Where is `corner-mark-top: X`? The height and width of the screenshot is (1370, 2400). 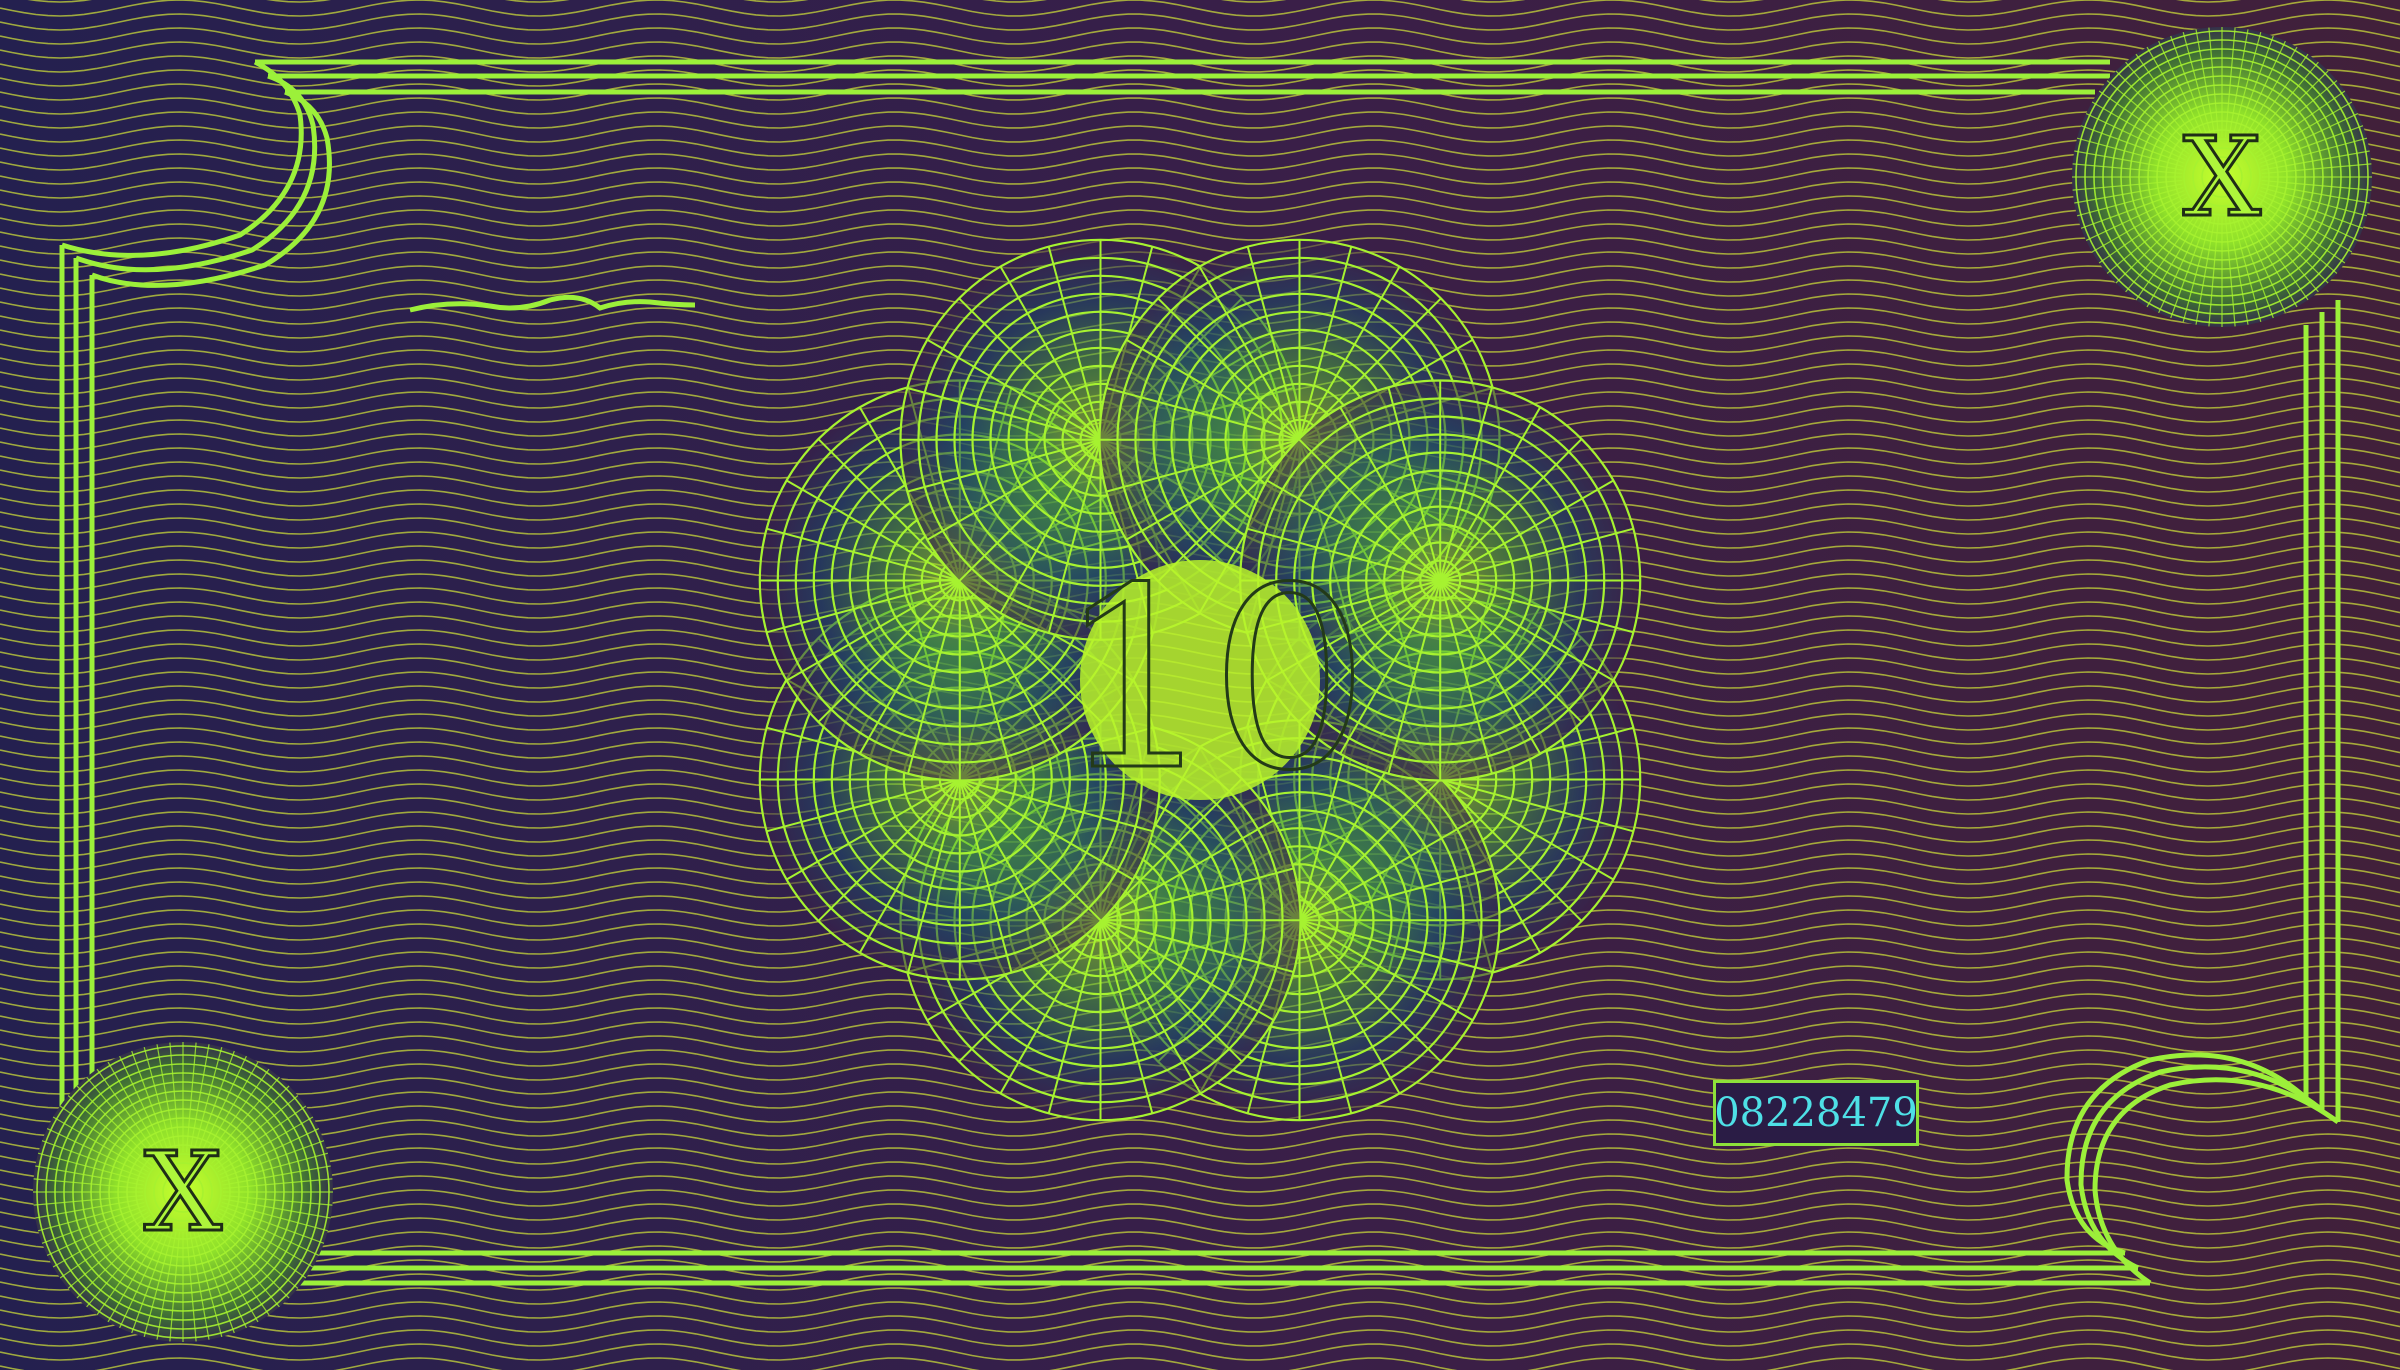 corner-mark-top: X is located at coordinates (2221, 177).